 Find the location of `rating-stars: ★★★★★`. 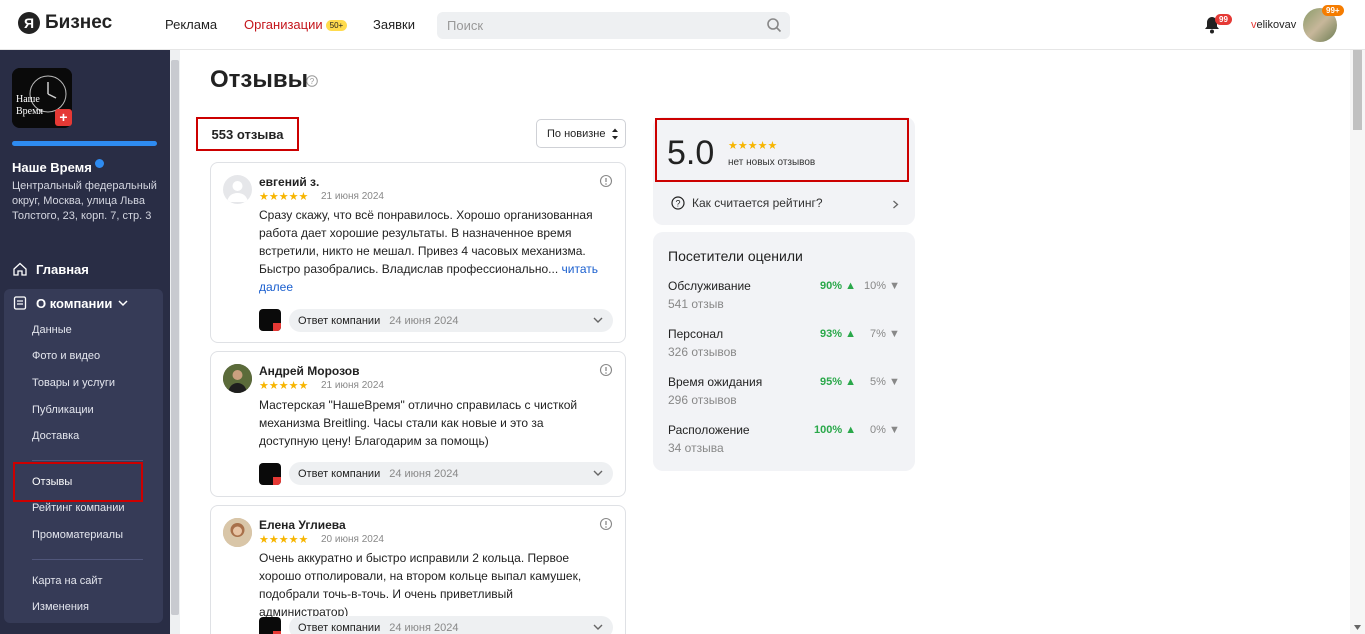

rating-stars: ★★★★★ is located at coordinates (753, 146).